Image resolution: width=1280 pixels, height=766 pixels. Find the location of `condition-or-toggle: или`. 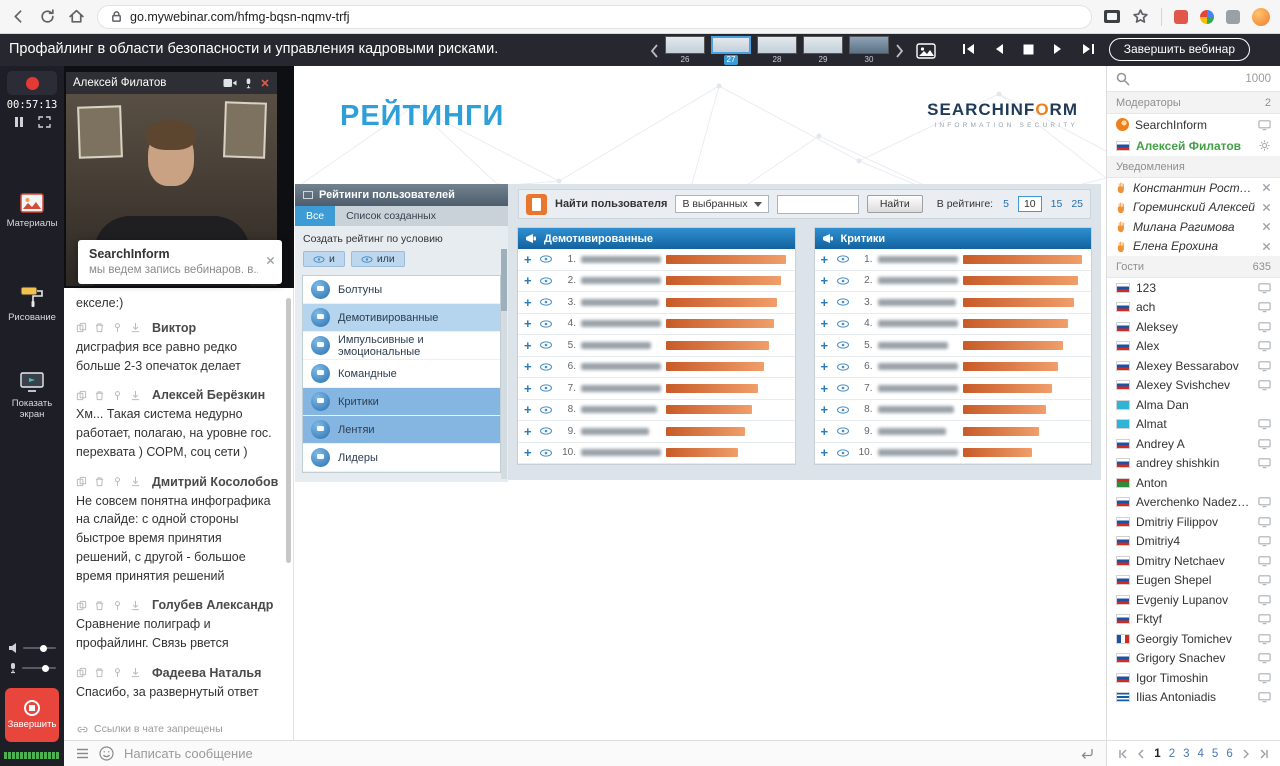

condition-or-toggle: или is located at coordinates (377, 259).